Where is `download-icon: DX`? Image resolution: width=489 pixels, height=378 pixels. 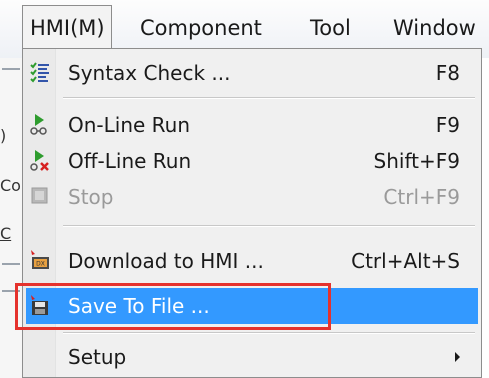 download-icon: DX is located at coordinates (40, 259).